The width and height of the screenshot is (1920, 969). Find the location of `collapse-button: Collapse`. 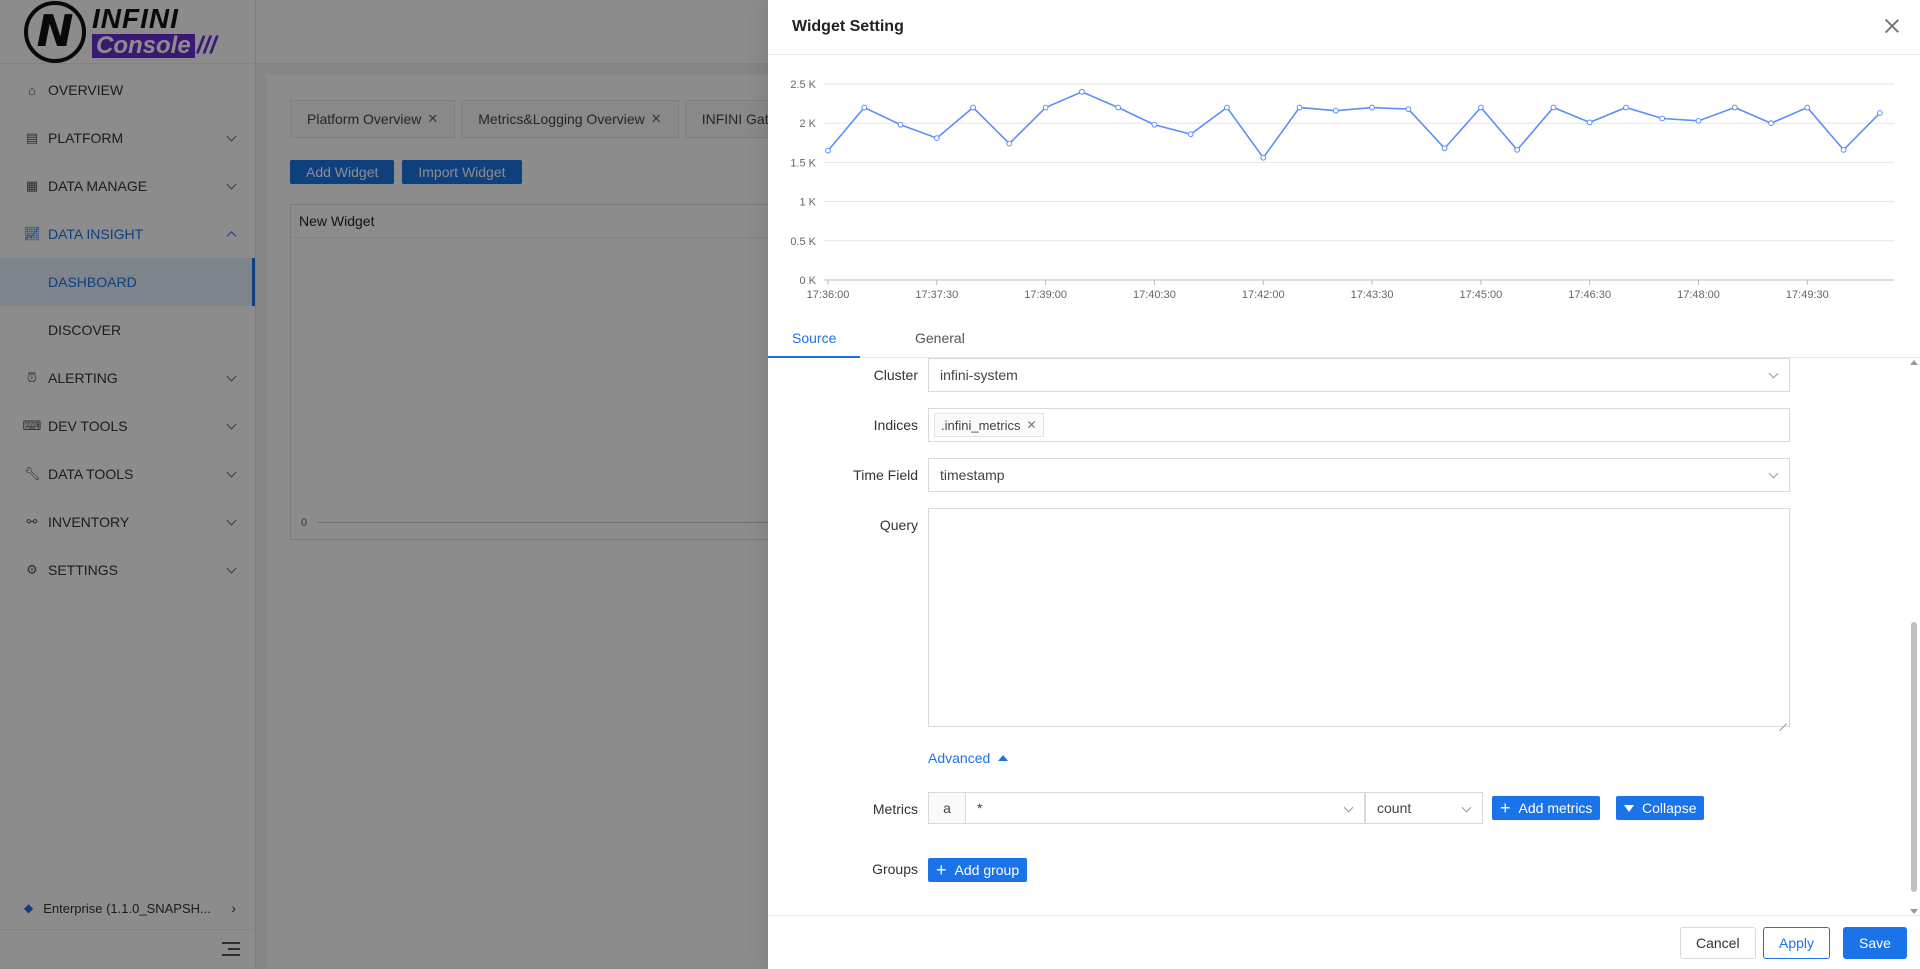

collapse-button: Collapse is located at coordinates (1660, 808).